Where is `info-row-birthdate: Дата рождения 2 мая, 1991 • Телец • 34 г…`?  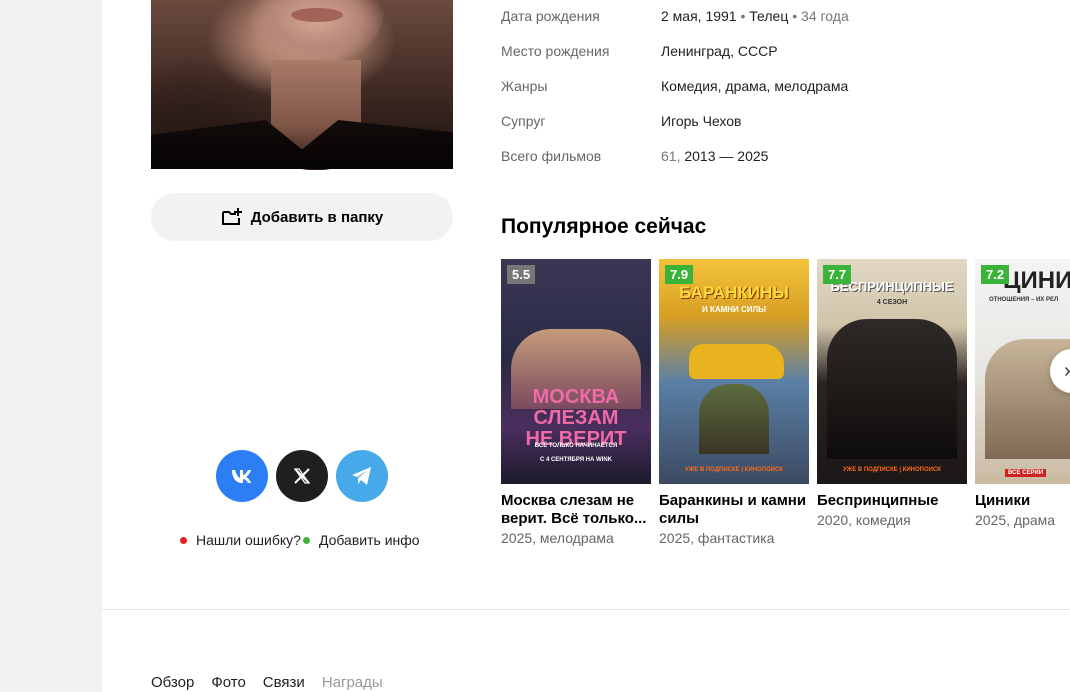
info-row-birthdate: Дата рождения 2 мая, 1991 • Телец • 34 г… is located at coordinates (675, 25).